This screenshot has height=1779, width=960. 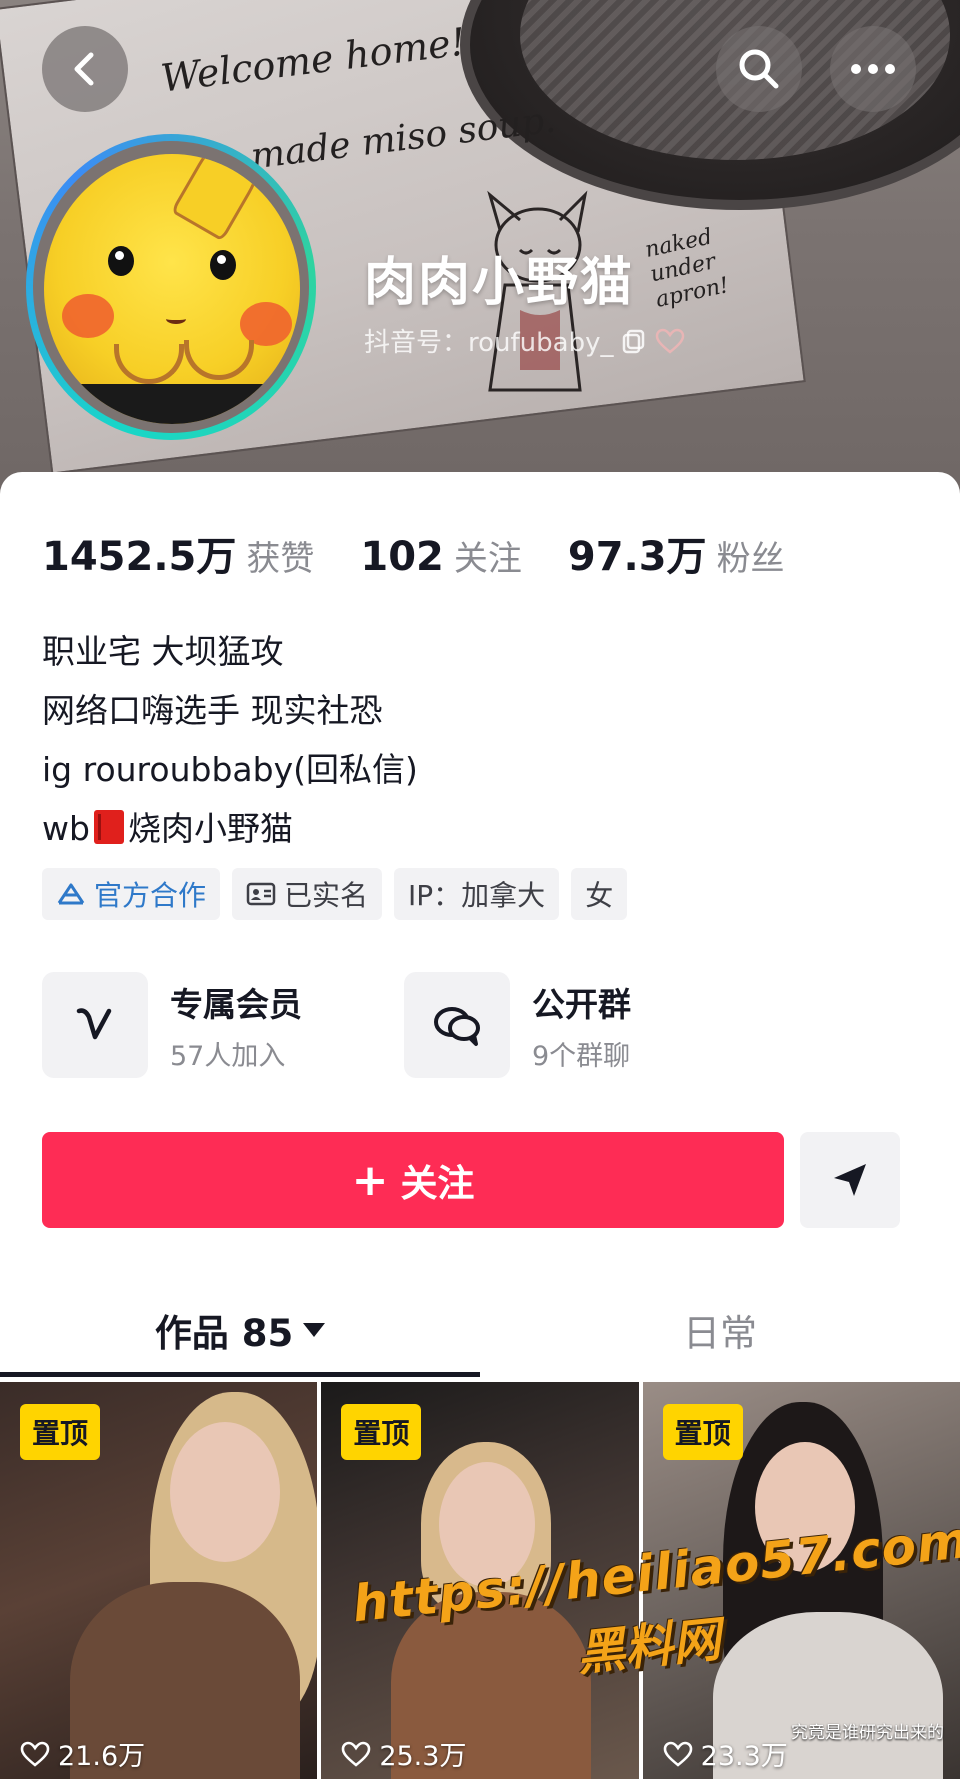 I want to click on red-book-icon, so click(x=108, y=827).